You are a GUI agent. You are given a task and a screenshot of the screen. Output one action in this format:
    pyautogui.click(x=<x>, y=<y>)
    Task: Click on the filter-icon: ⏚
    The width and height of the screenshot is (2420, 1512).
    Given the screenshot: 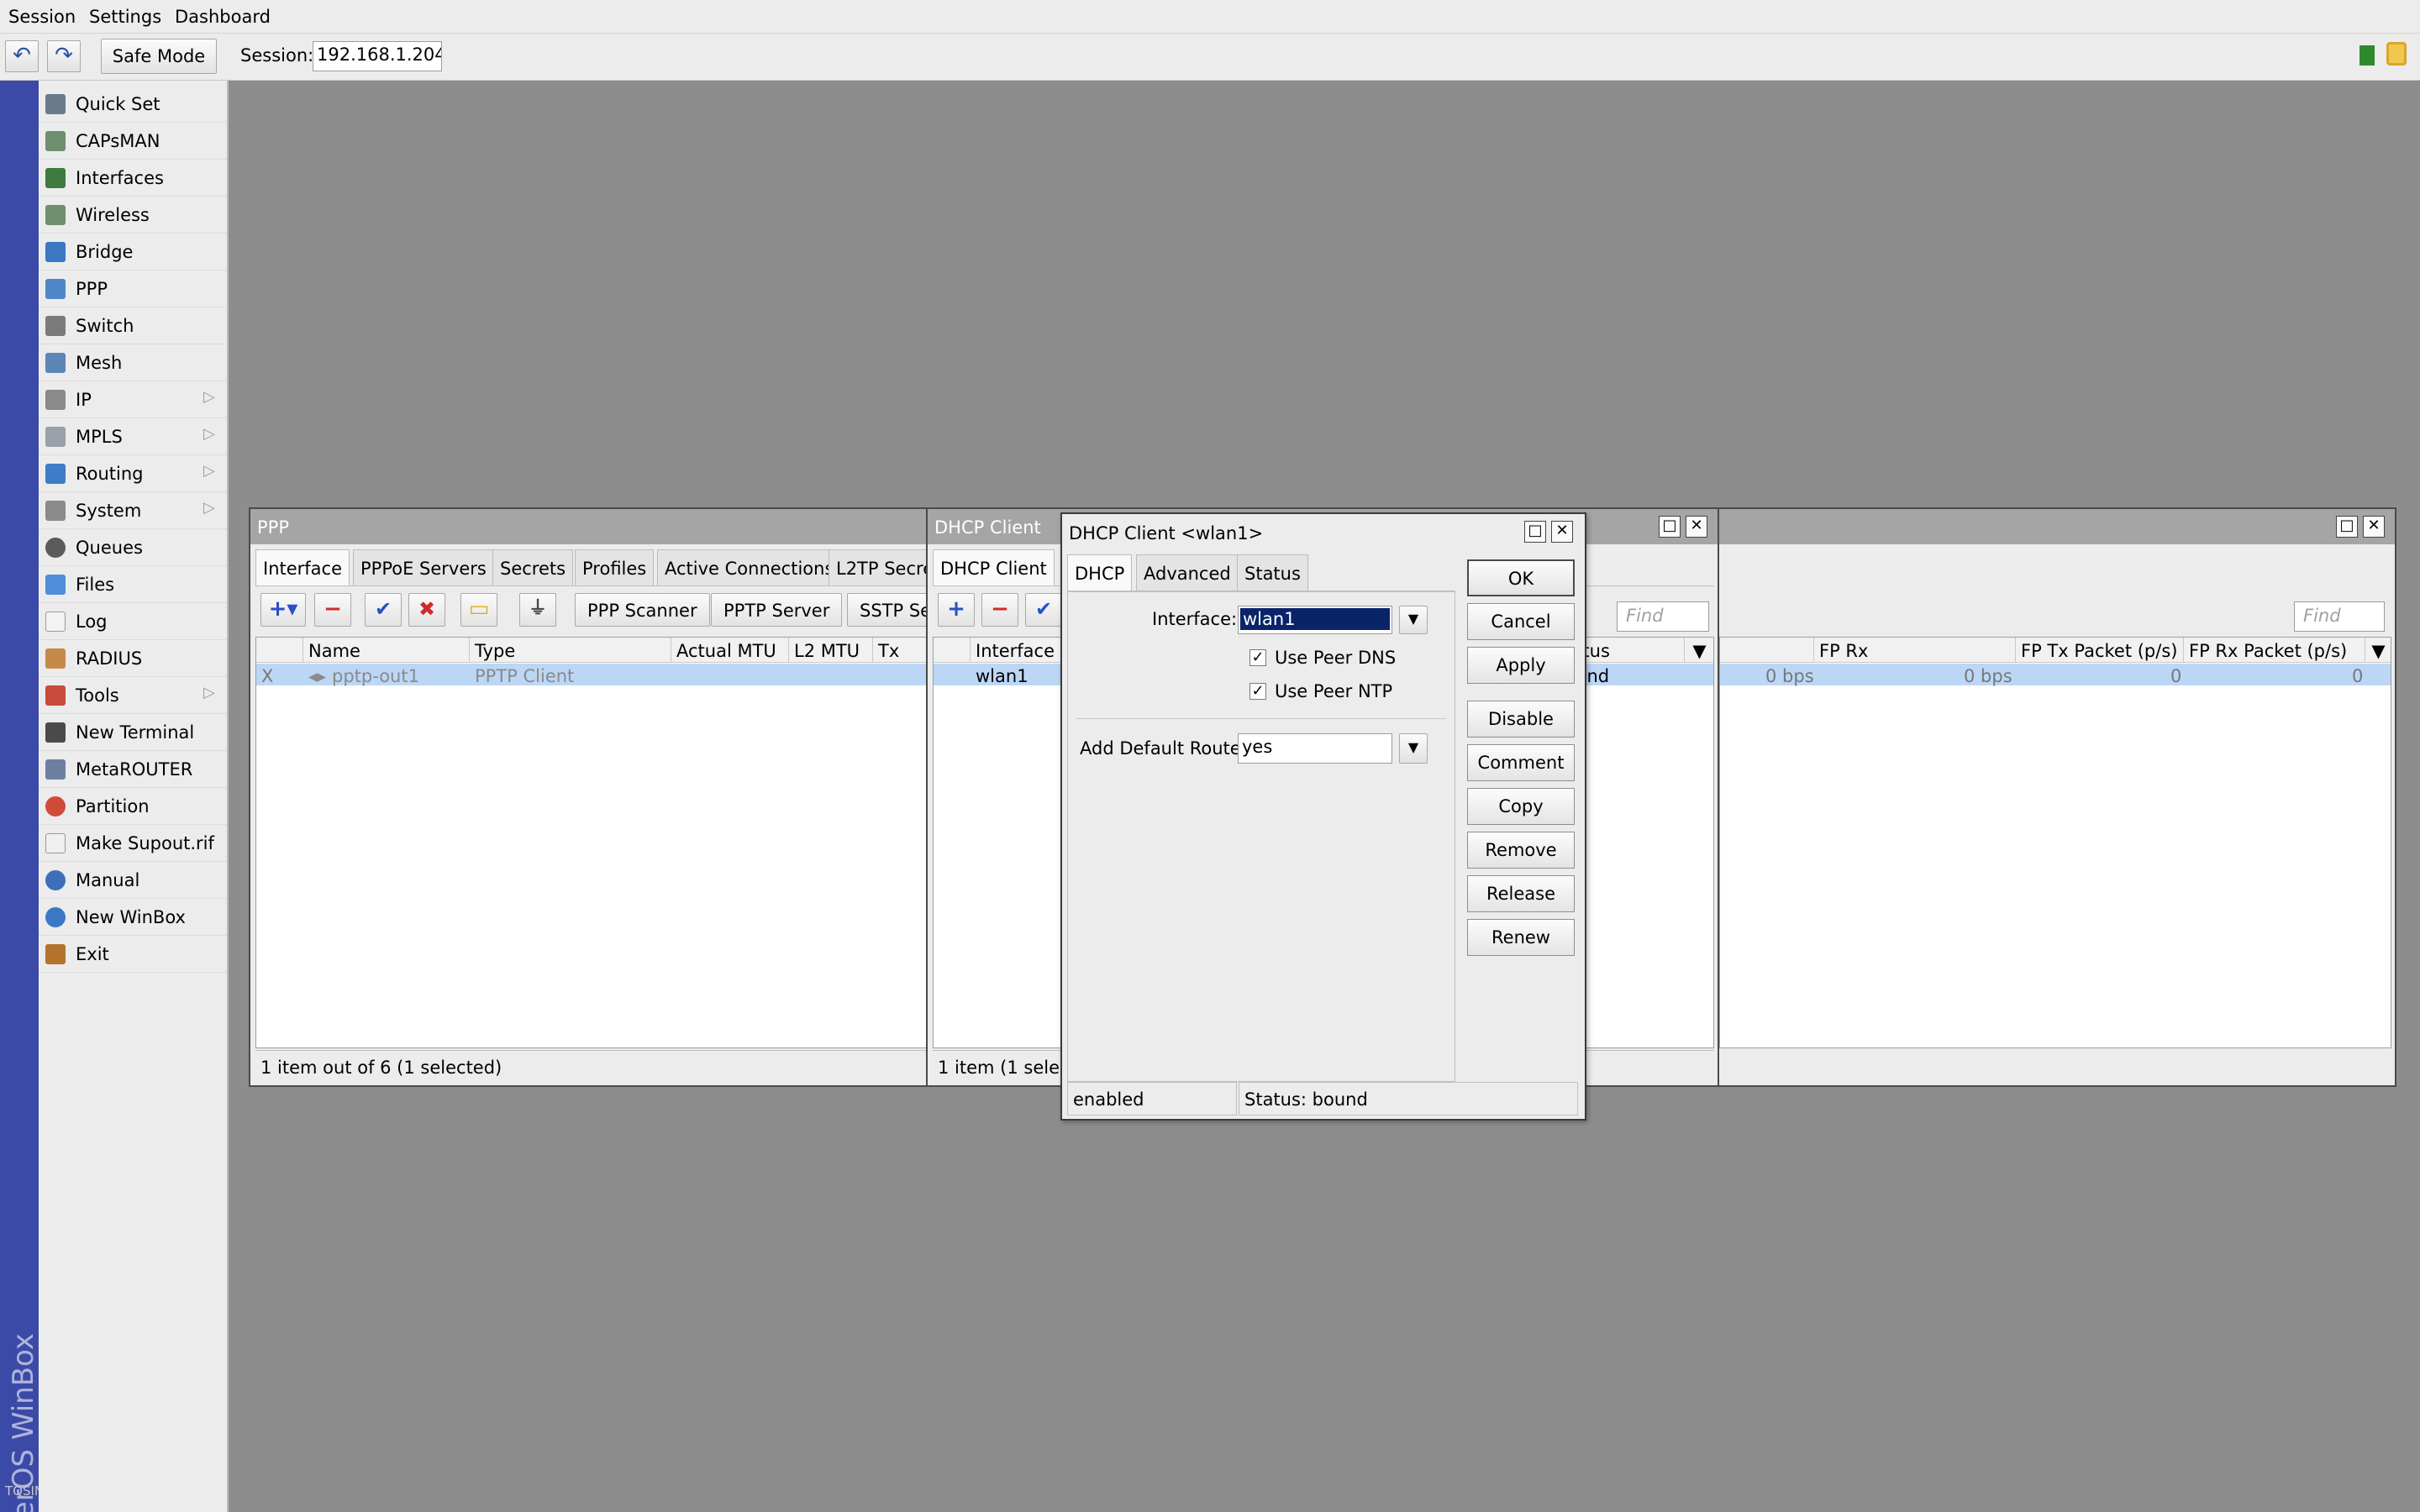 What is the action you would take?
    pyautogui.click(x=537, y=610)
    